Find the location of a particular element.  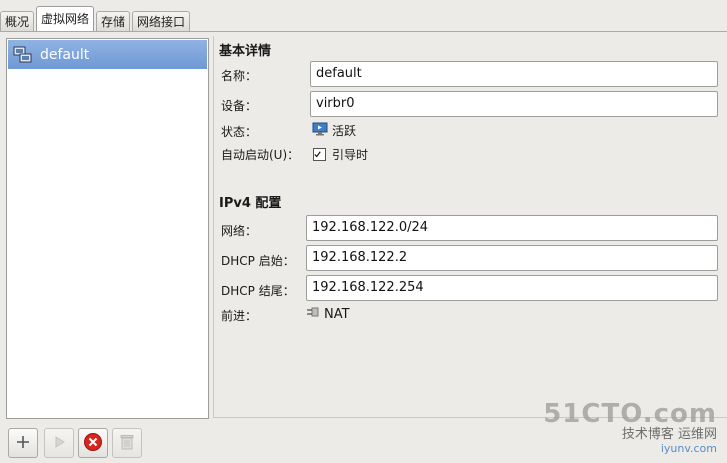

state-value: 活跃 is located at coordinates (334, 130).